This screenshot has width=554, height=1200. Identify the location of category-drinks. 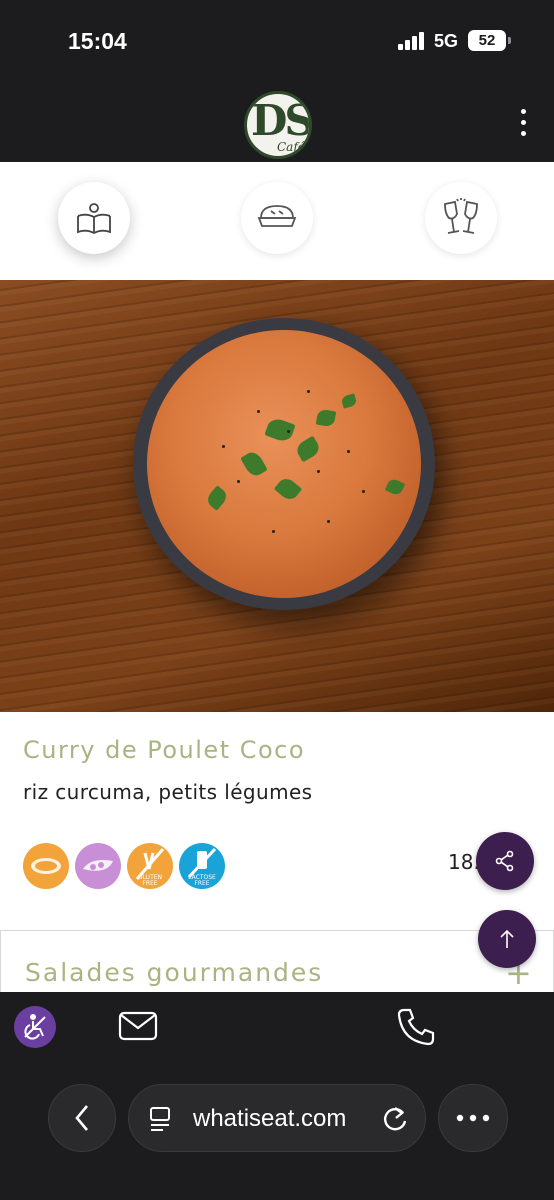
(461, 218).